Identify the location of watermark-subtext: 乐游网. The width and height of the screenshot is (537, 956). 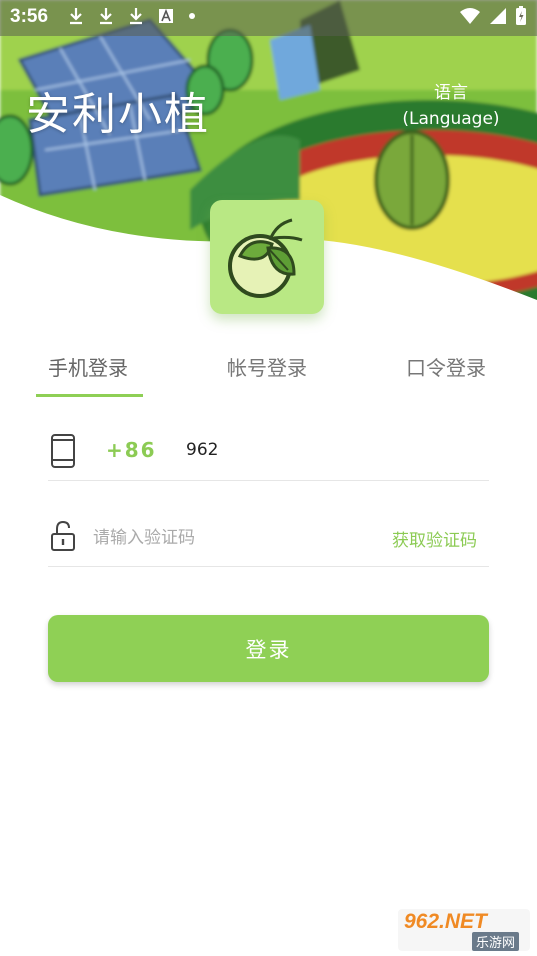
(496, 941).